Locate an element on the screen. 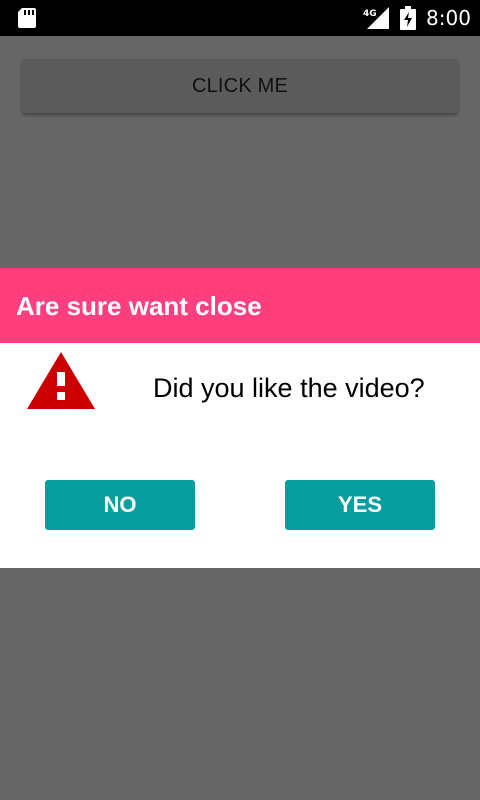 The width and height of the screenshot is (480, 800). status-bar: 4G 8:00 is located at coordinates (240, 18).